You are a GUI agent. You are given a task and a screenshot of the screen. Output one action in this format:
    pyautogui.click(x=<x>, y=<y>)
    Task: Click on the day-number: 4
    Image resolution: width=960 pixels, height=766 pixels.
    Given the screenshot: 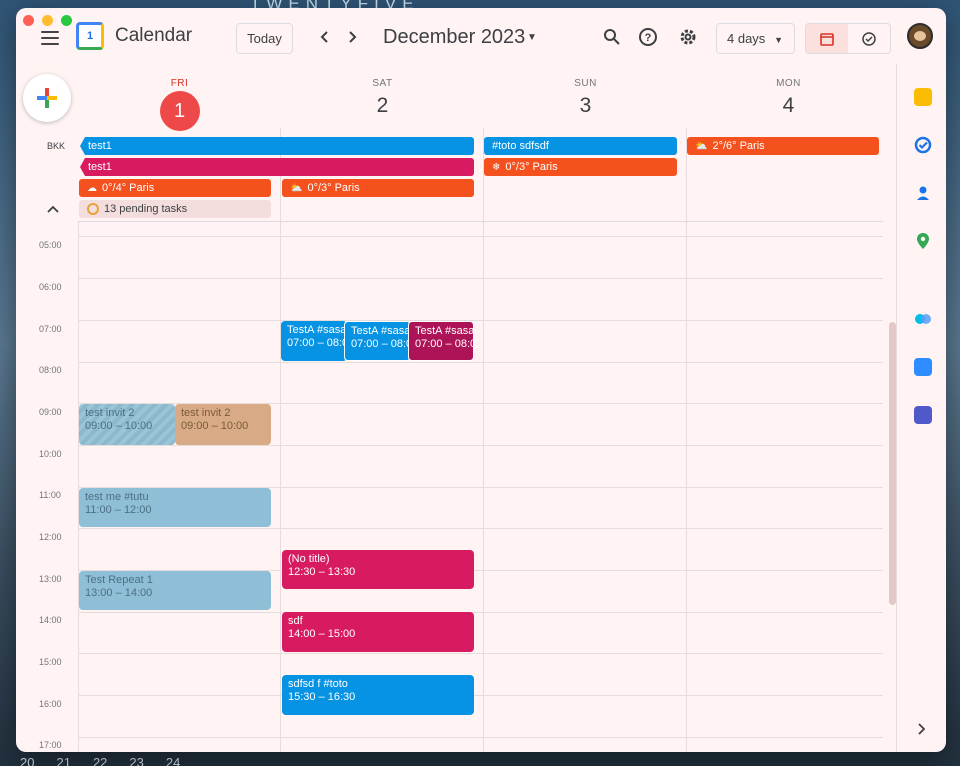 What is the action you would take?
    pyautogui.click(x=788, y=106)
    